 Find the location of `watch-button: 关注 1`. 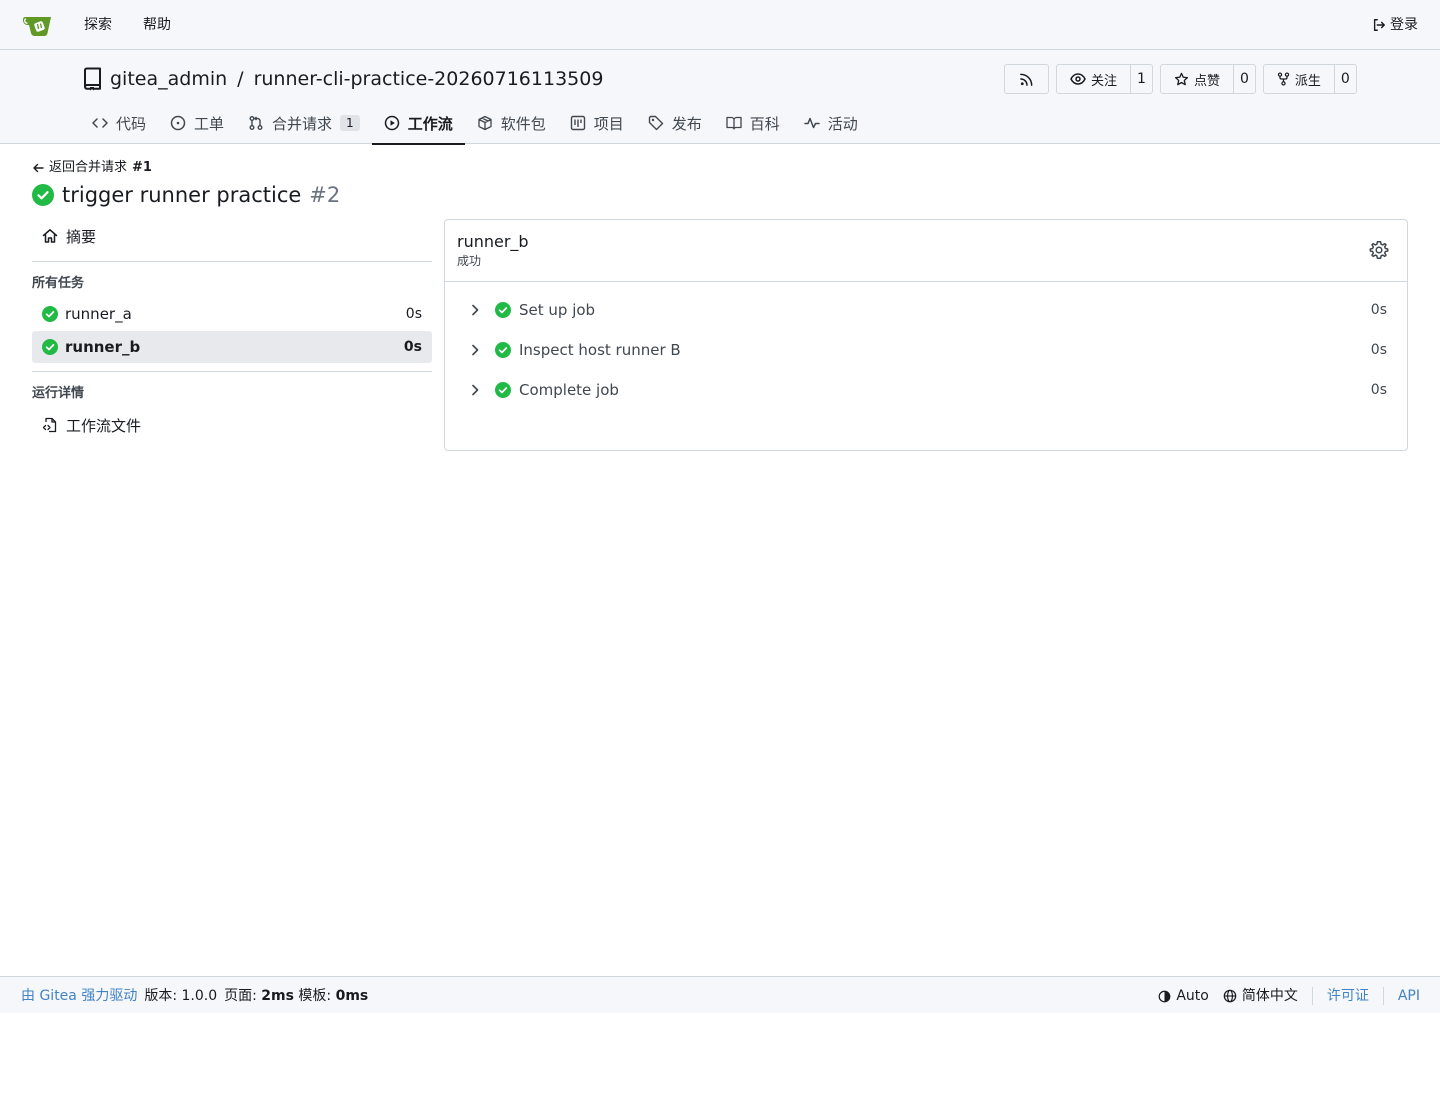

watch-button: 关注 1 is located at coordinates (1104, 79).